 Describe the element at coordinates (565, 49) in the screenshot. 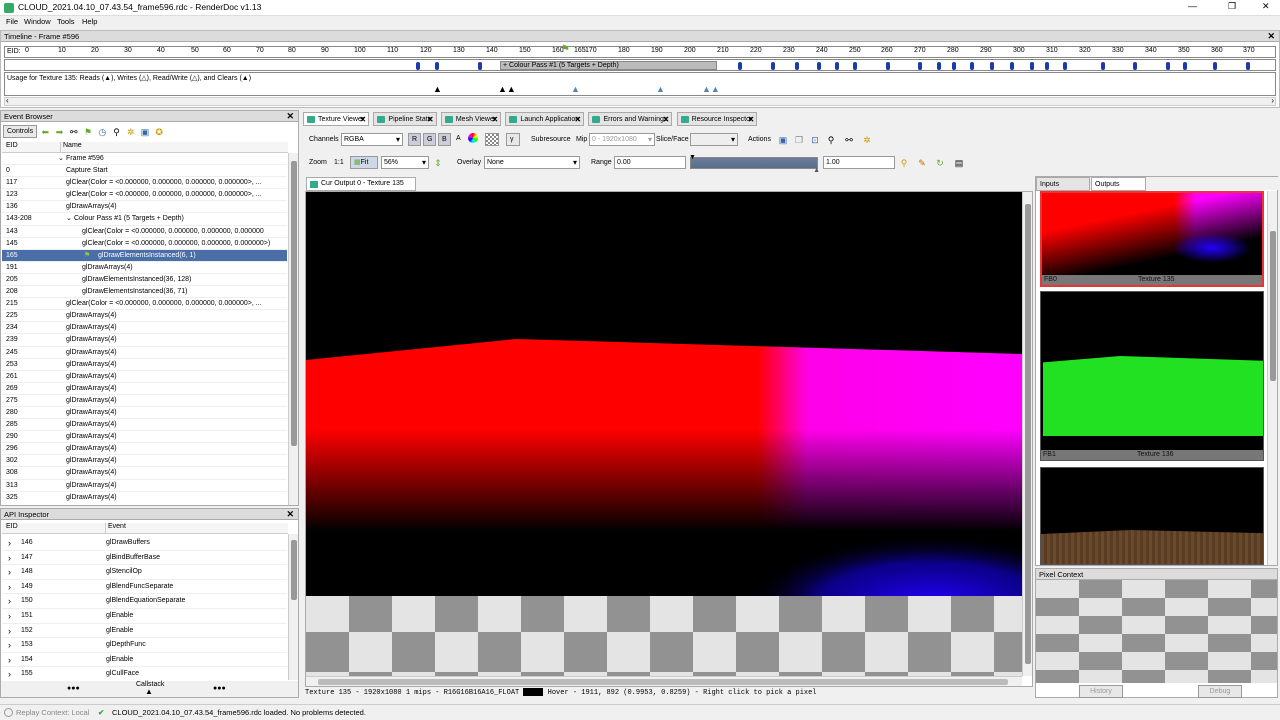

I see `current-event-flag-icon: ⚑` at that location.